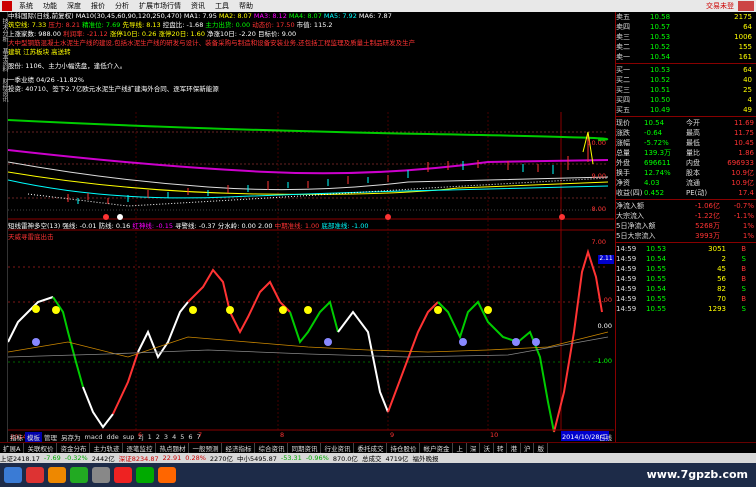  I want to click on bottom-tab: 委托成交, so click(371, 448).